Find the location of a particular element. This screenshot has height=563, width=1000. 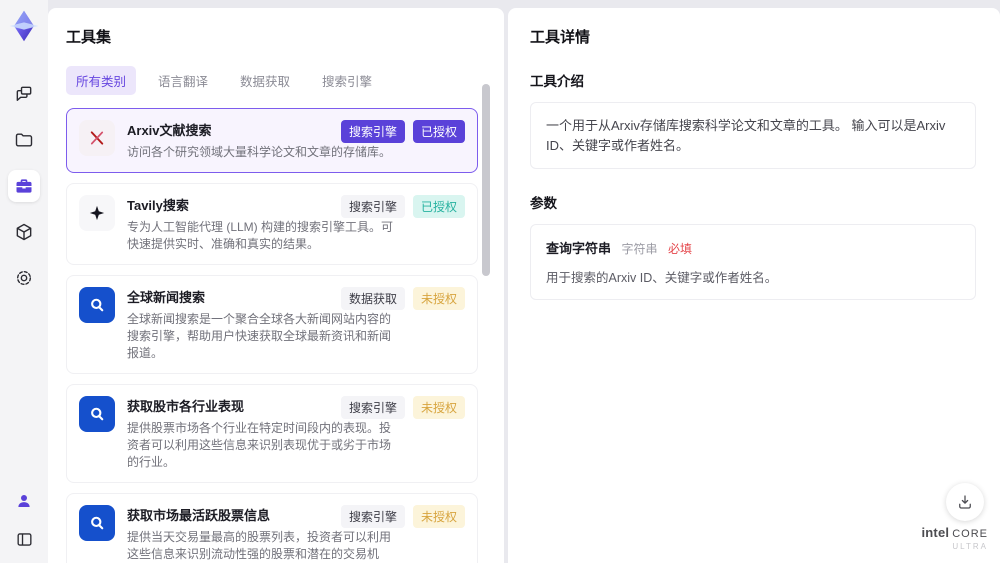

tool-description: 访问各个研究领域大量科学论文和文章的存储库。 is located at coordinates (259, 152).